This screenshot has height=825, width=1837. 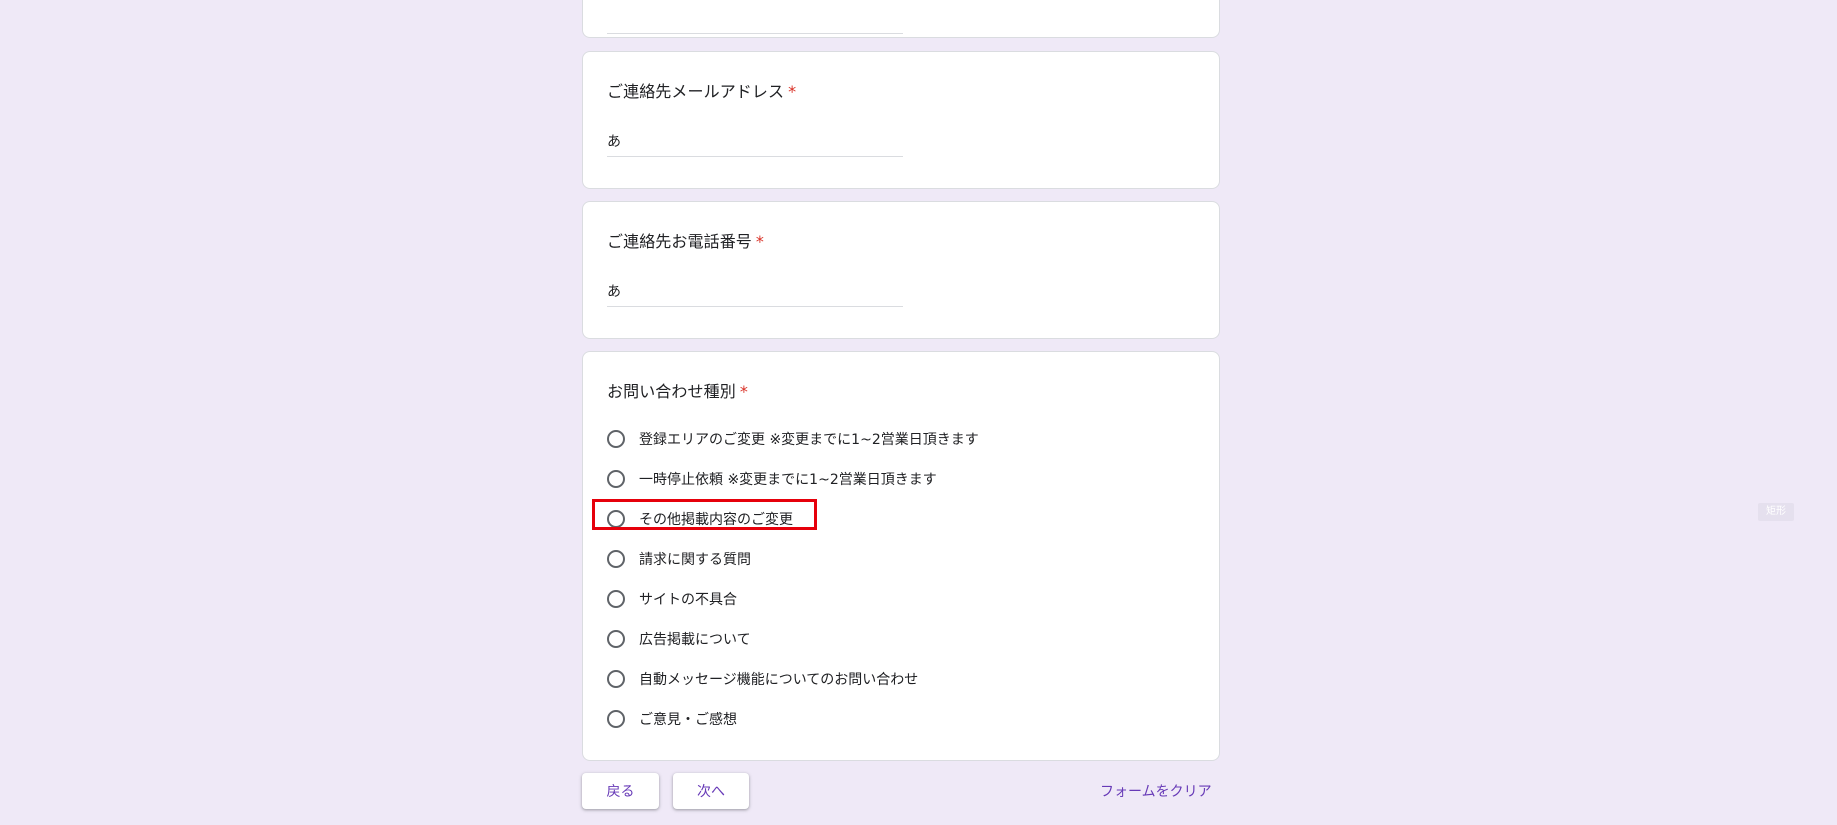 What do you see at coordinates (688, 720) in the screenshot?
I see `radio-option-label: ご意見・ご感想` at bounding box center [688, 720].